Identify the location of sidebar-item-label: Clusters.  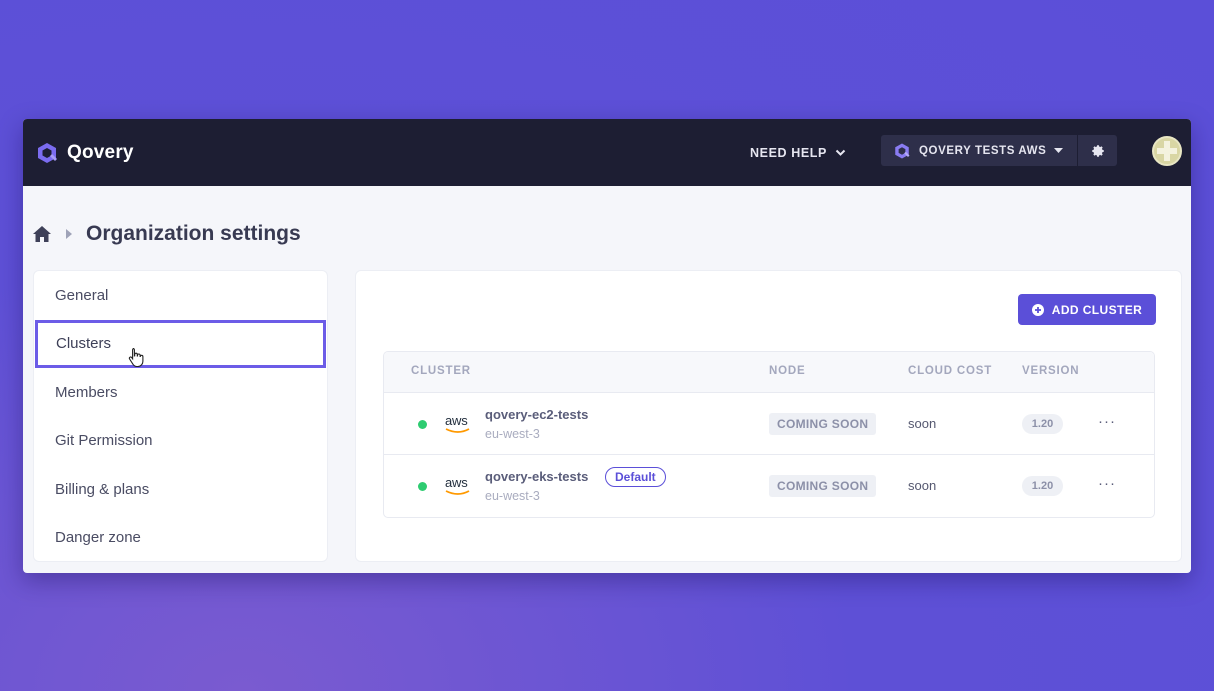
(84, 344).